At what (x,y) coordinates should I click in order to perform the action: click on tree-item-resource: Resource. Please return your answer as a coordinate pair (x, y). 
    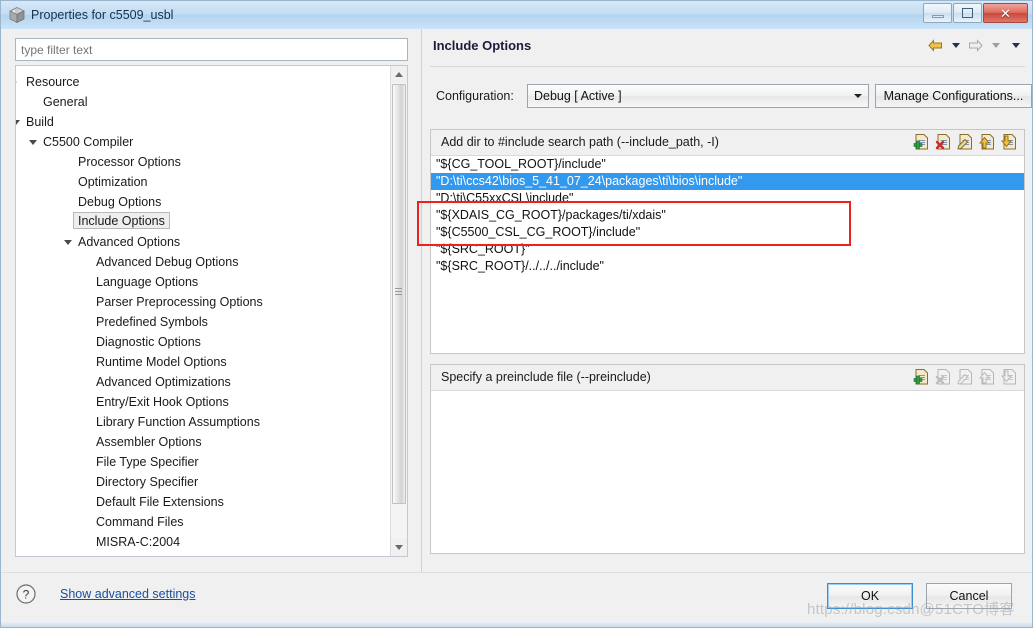
    Looking at the image, I should click on (48, 82).